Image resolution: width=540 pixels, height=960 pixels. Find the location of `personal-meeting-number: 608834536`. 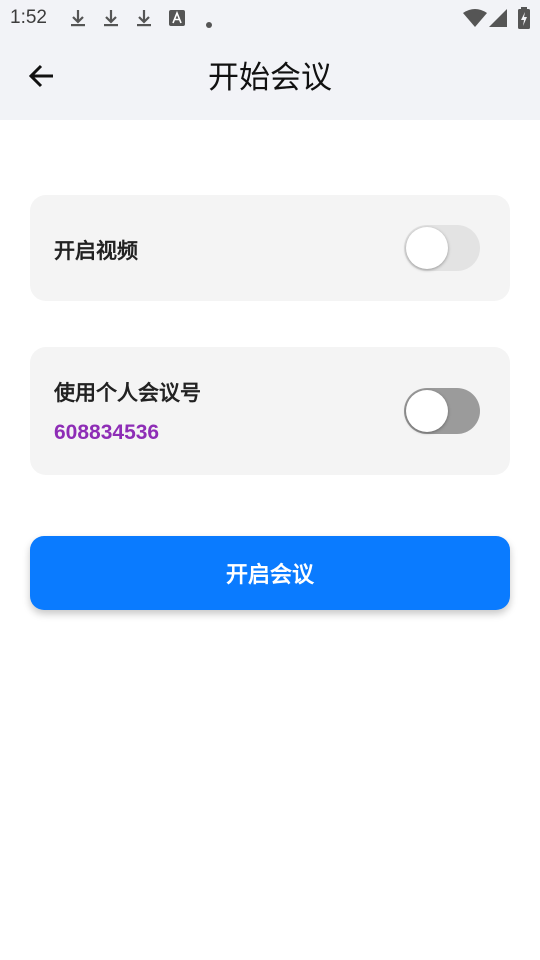

personal-meeting-number: 608834536 is located at coordinates (107, 432).